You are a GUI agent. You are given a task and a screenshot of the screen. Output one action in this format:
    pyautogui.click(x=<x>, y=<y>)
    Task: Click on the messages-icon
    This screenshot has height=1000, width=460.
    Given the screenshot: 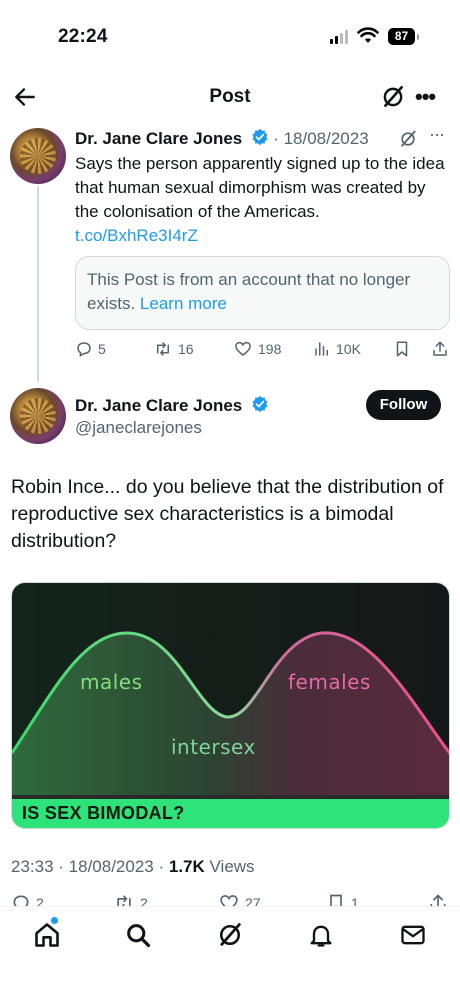 What is the action you would take?
    pyautogui.click(x=413, y=935)
    